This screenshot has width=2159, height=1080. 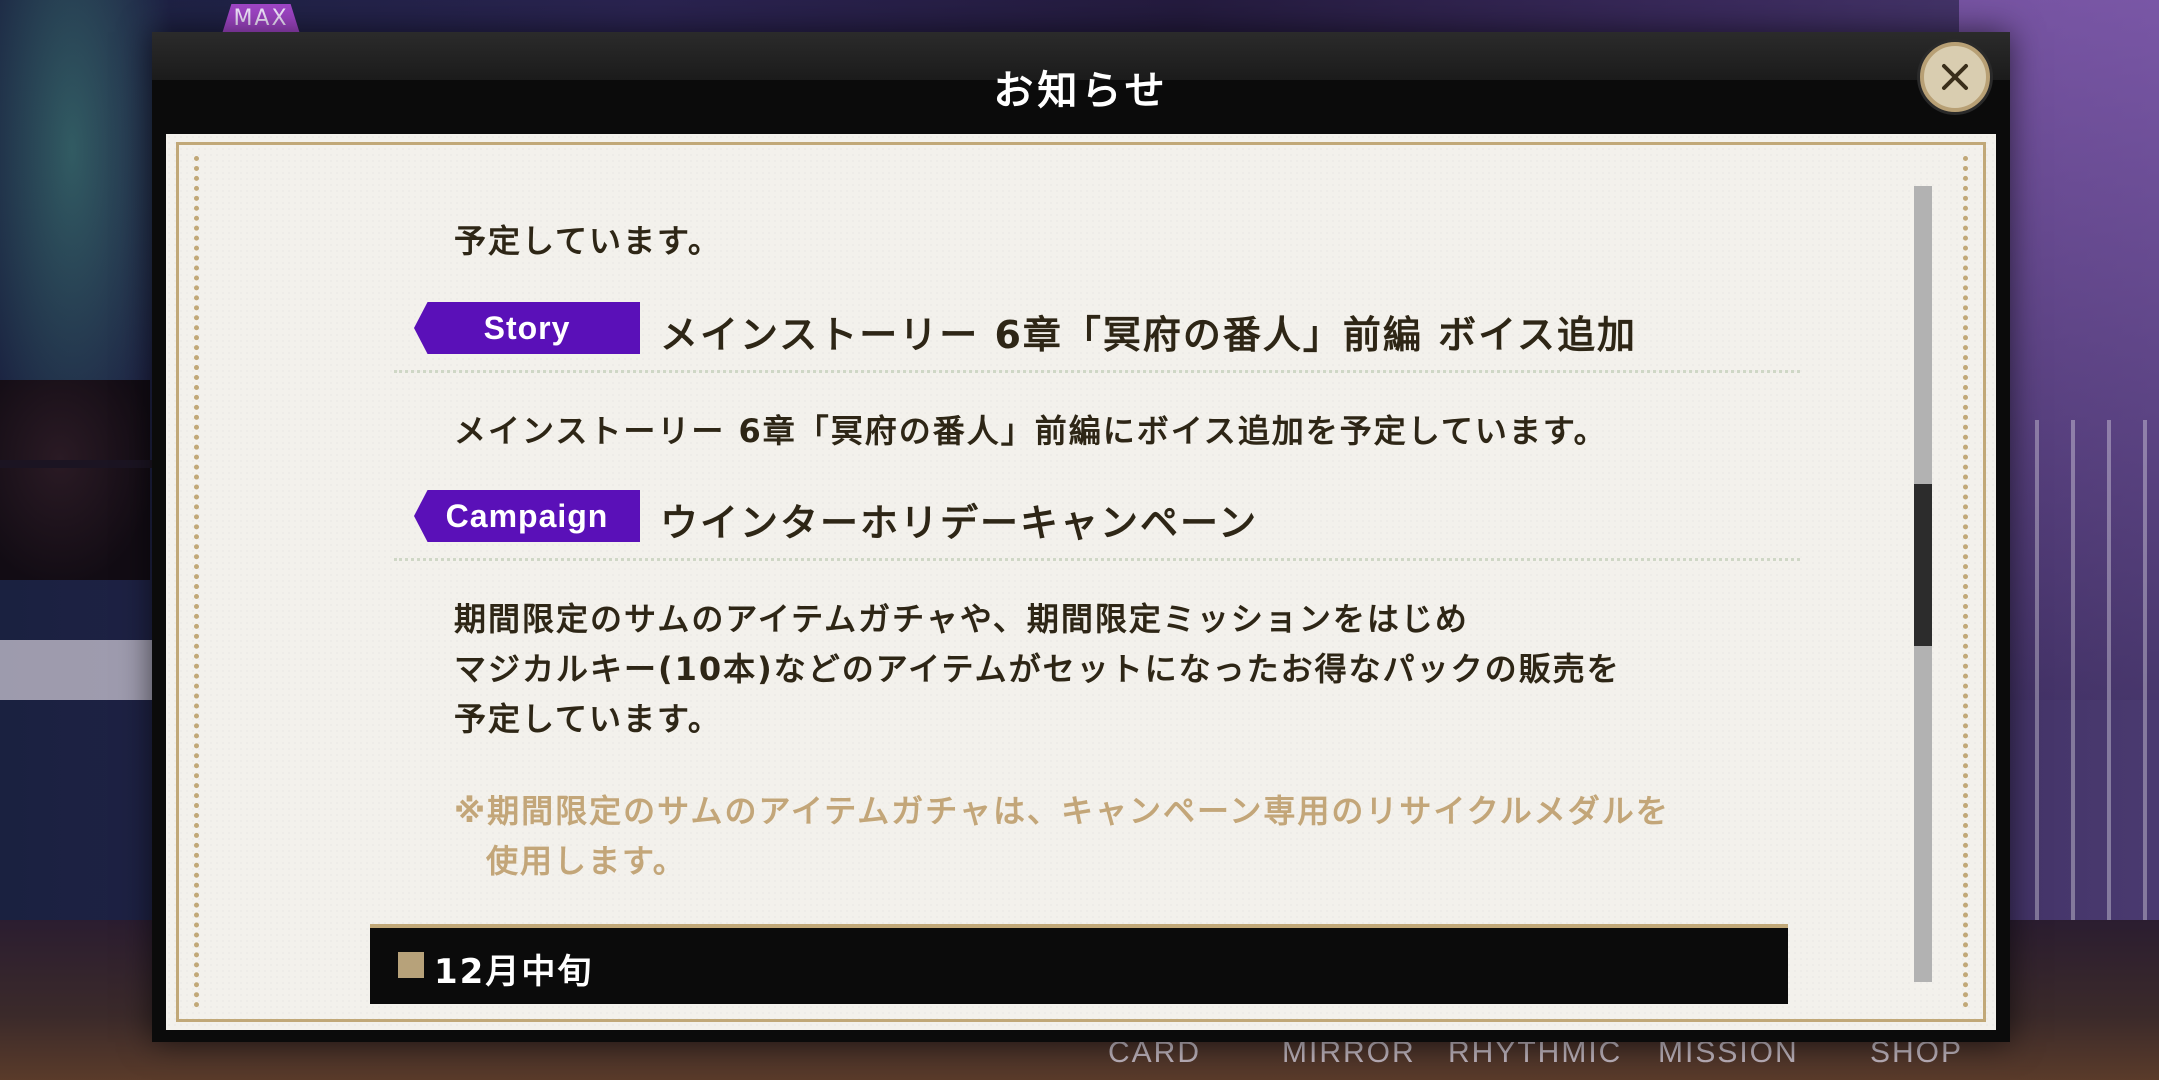 I want to click on background-table, so click(x=80, y=670).